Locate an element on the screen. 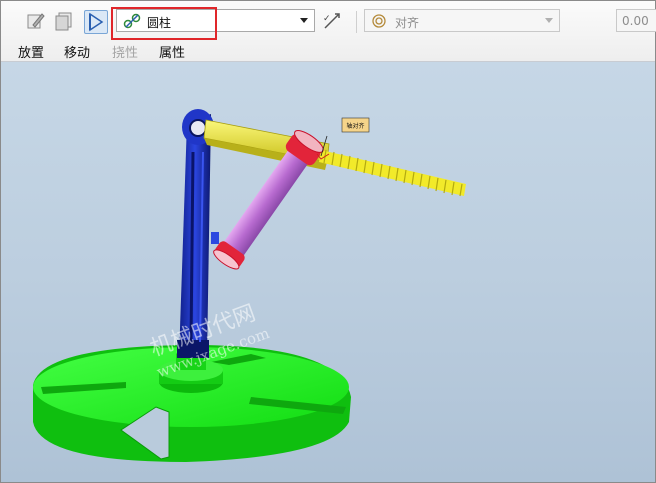 The width and height of the screenshot is (656, 483). edit-icon is located at coordinates (36, 21).